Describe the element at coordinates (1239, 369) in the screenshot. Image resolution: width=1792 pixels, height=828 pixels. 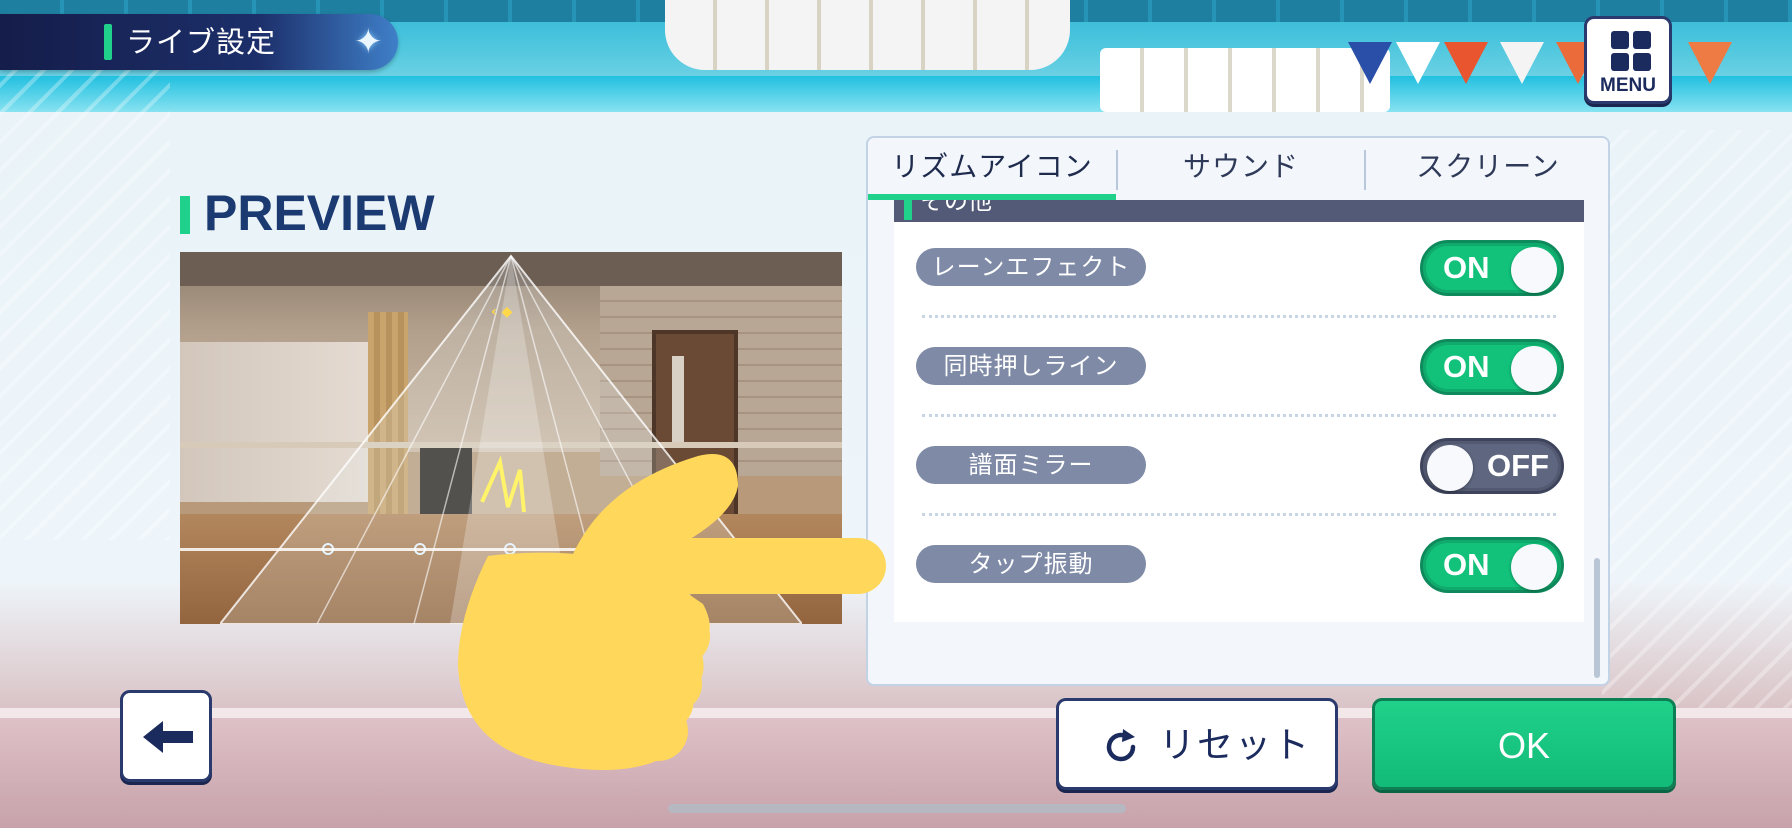
I see `setting-row-simultaneous-line: 同時押しライン ON` at that location.